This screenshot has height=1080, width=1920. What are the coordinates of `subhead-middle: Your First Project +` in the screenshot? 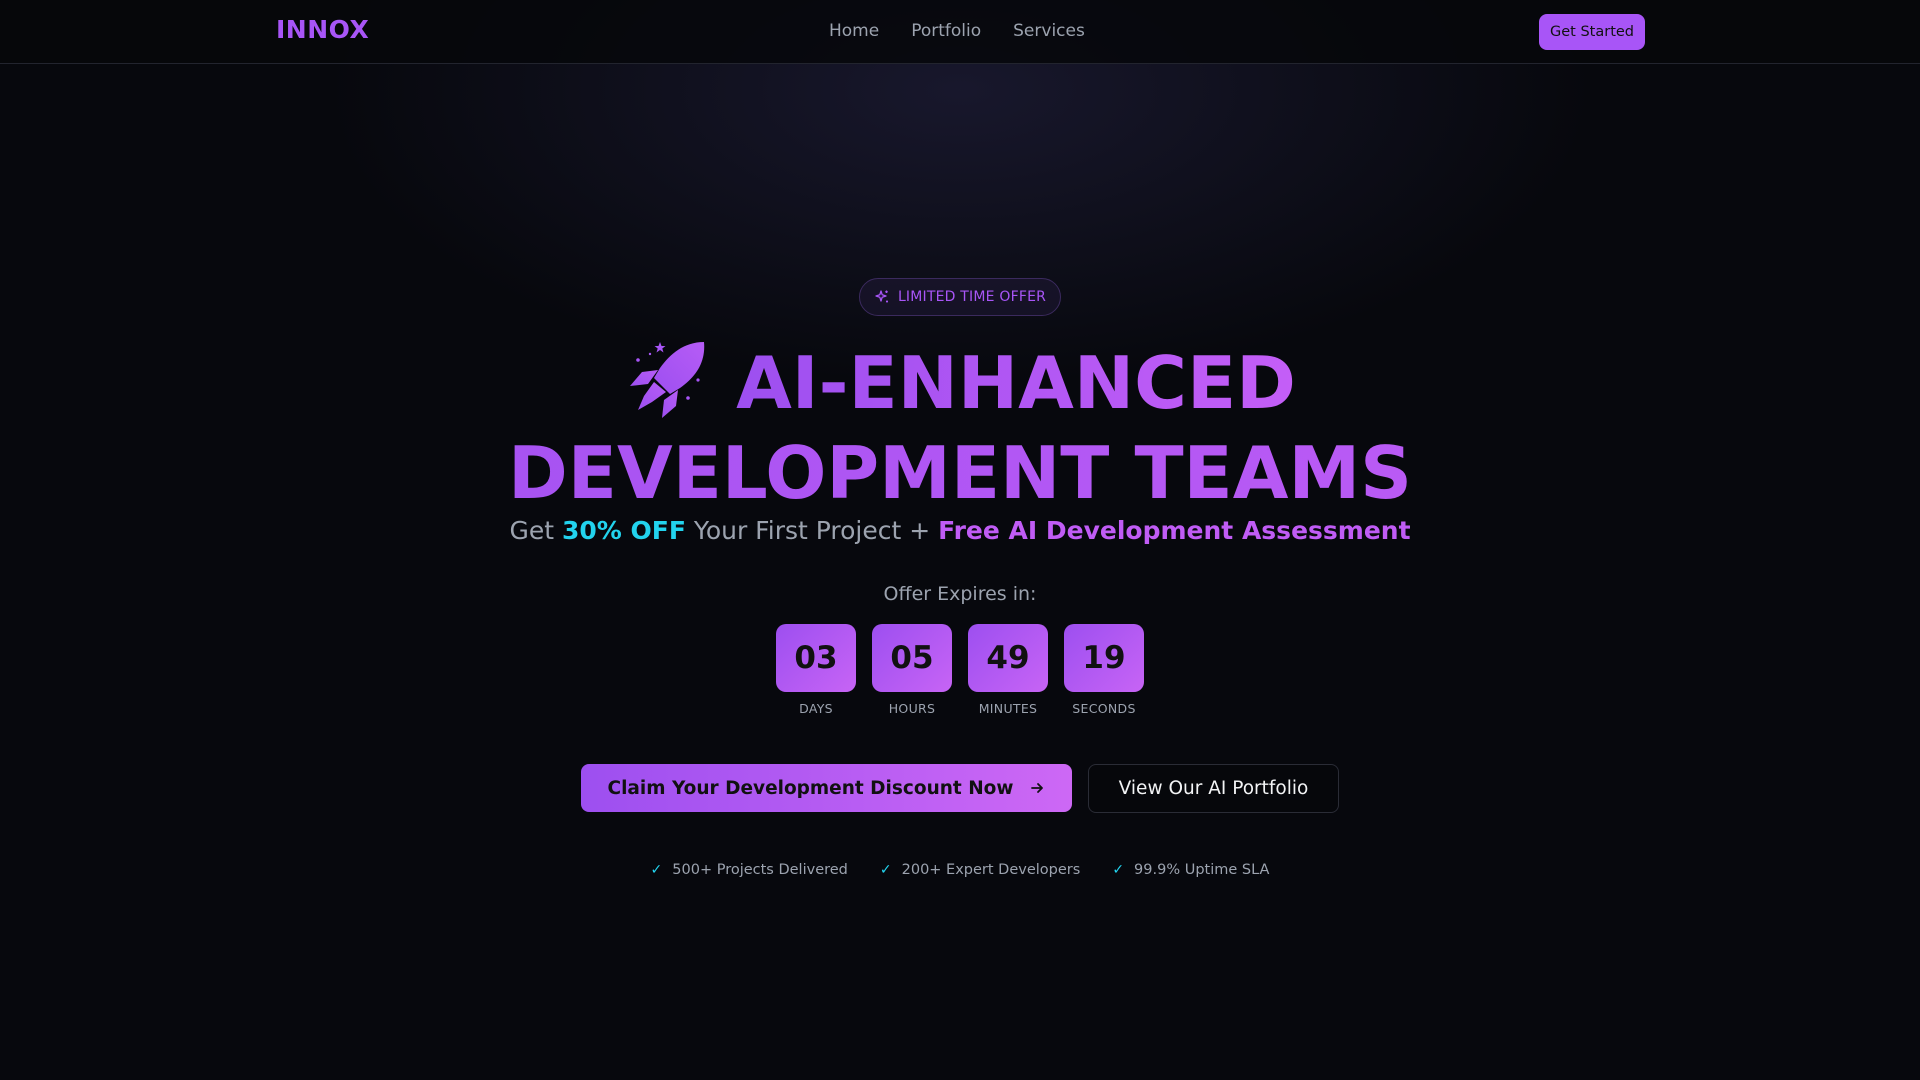 It's located at (812, 530).